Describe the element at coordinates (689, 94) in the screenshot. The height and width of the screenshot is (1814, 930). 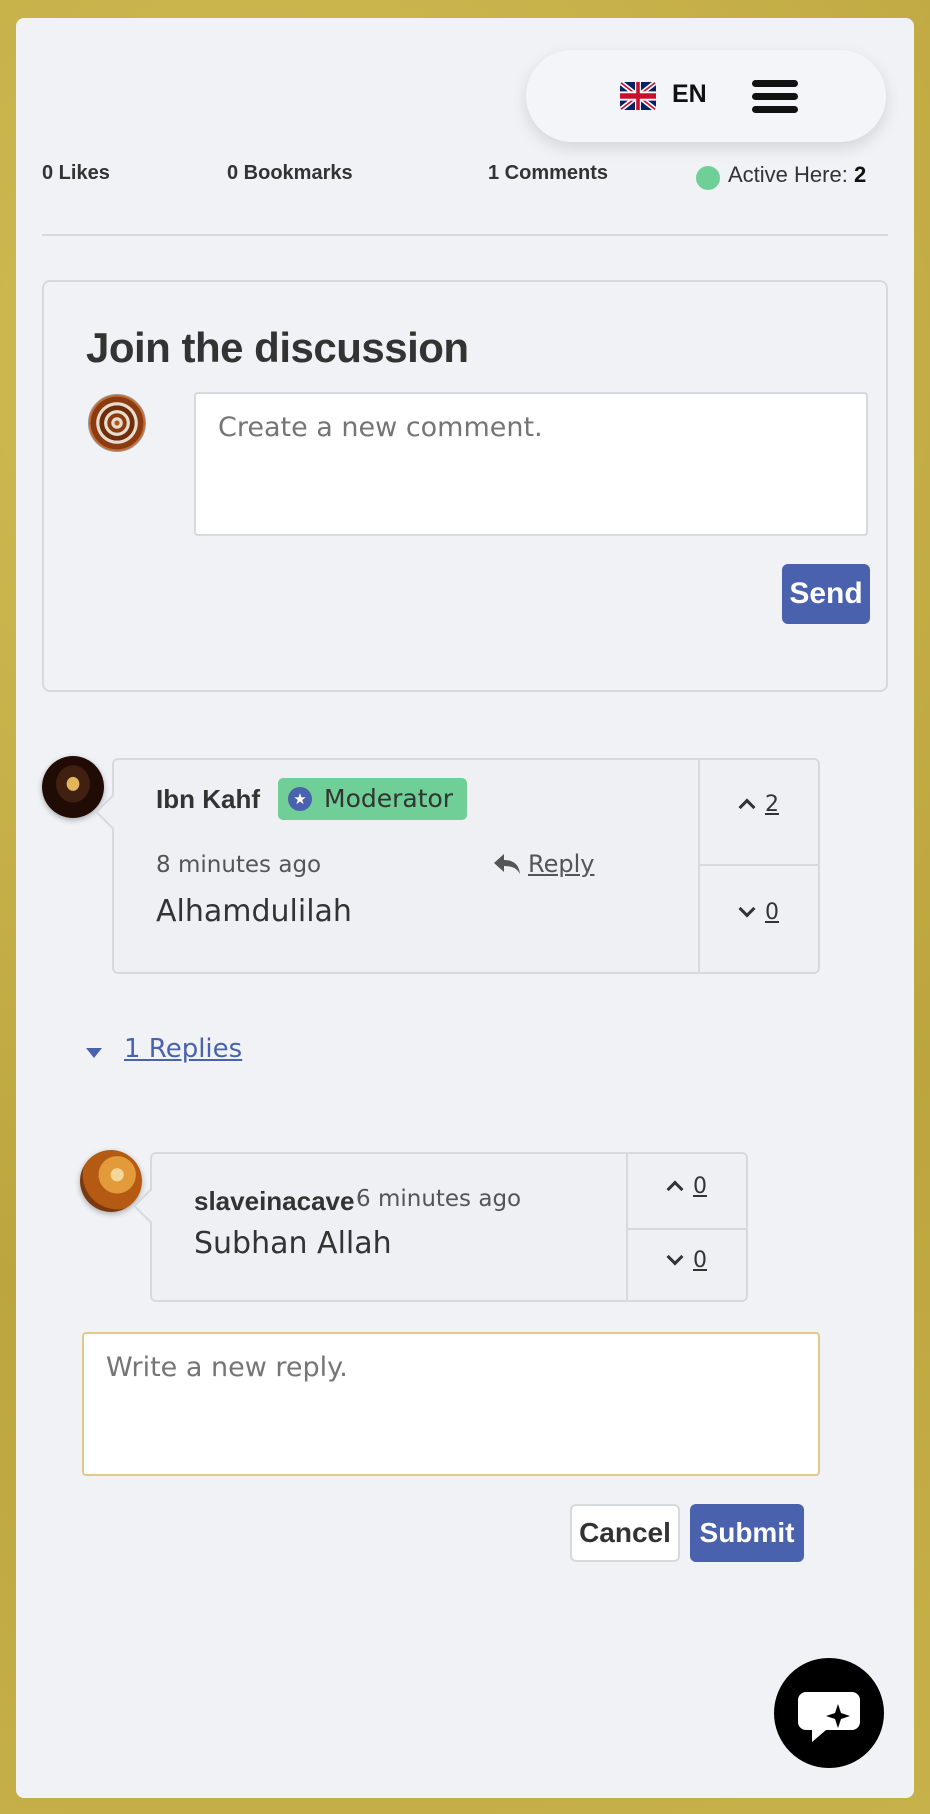
I see `language-label: EN` at that location.